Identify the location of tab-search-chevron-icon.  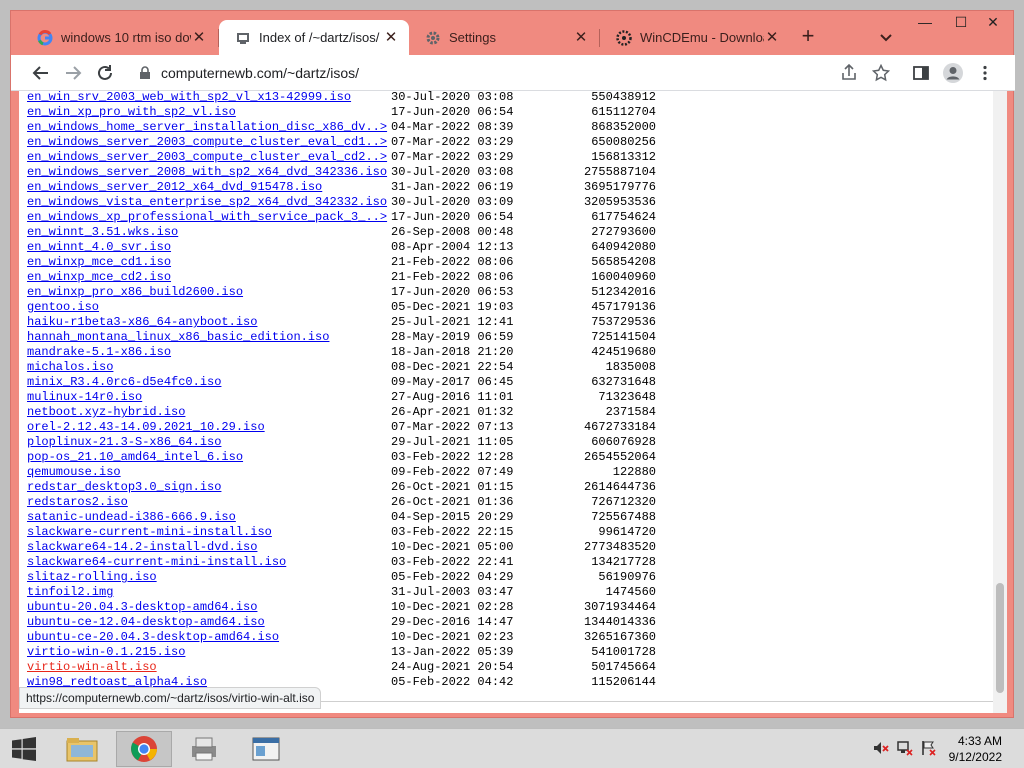
(886, 37).